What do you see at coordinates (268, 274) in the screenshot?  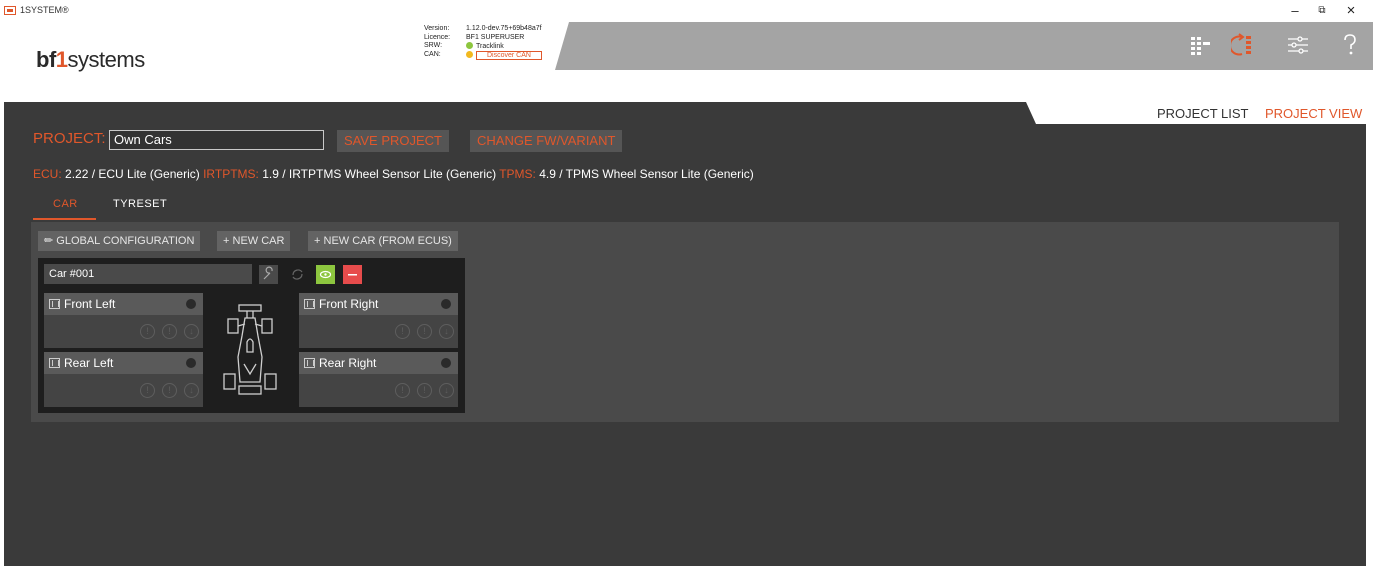 I see `wrench-icon` at bounding box center [268, 274].